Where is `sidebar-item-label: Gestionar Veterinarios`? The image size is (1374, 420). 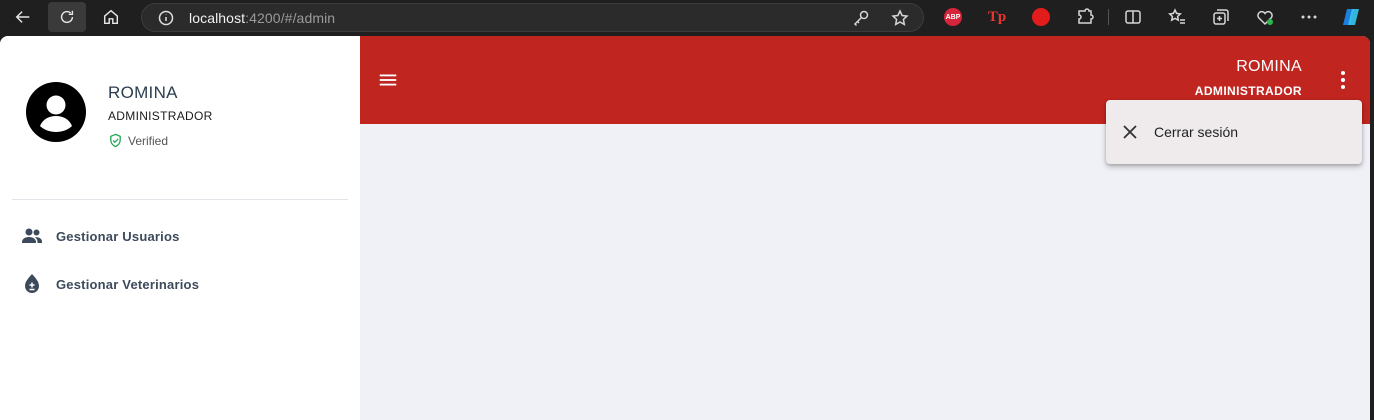
sidebar-item-label: Gestionar Veterinarios is located at coordinates (128, 284).